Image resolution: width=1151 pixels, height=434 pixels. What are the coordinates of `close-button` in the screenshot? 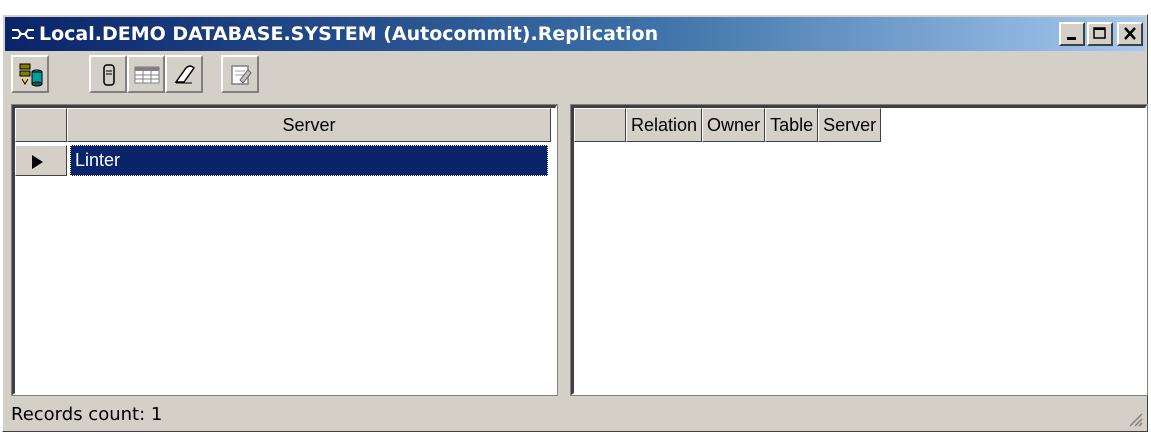 It's located at (1130, 34).